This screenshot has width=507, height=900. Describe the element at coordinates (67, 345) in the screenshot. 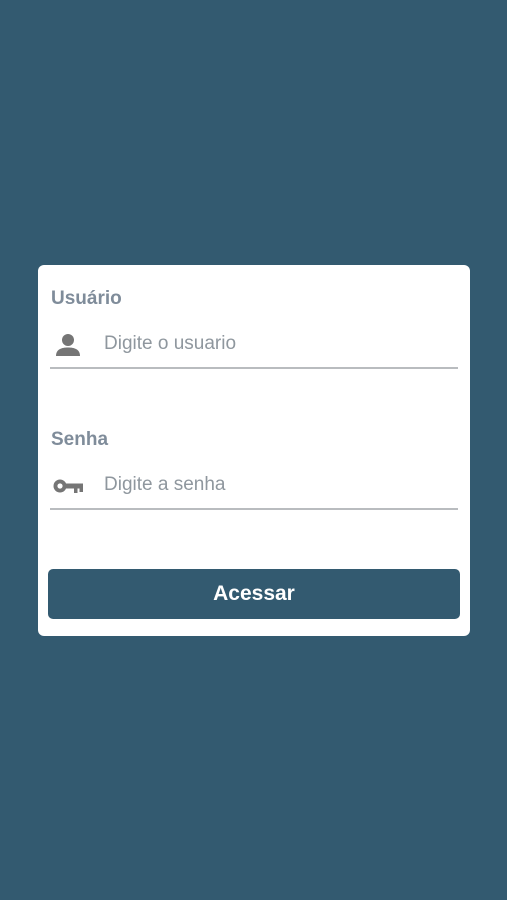

I see `user-icon` at that location.